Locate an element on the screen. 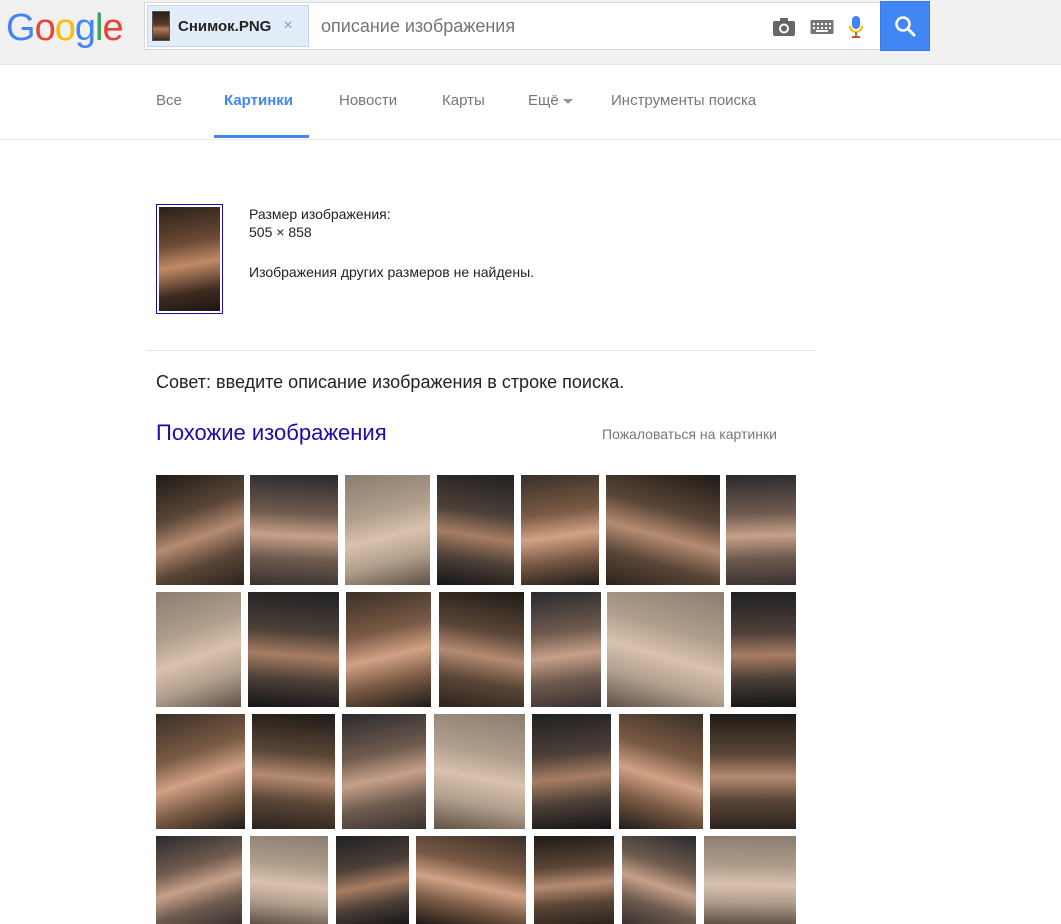 The width and height of the screenshot is (1061, 924). tab-news: Новости is located at coordinates (368, 100).